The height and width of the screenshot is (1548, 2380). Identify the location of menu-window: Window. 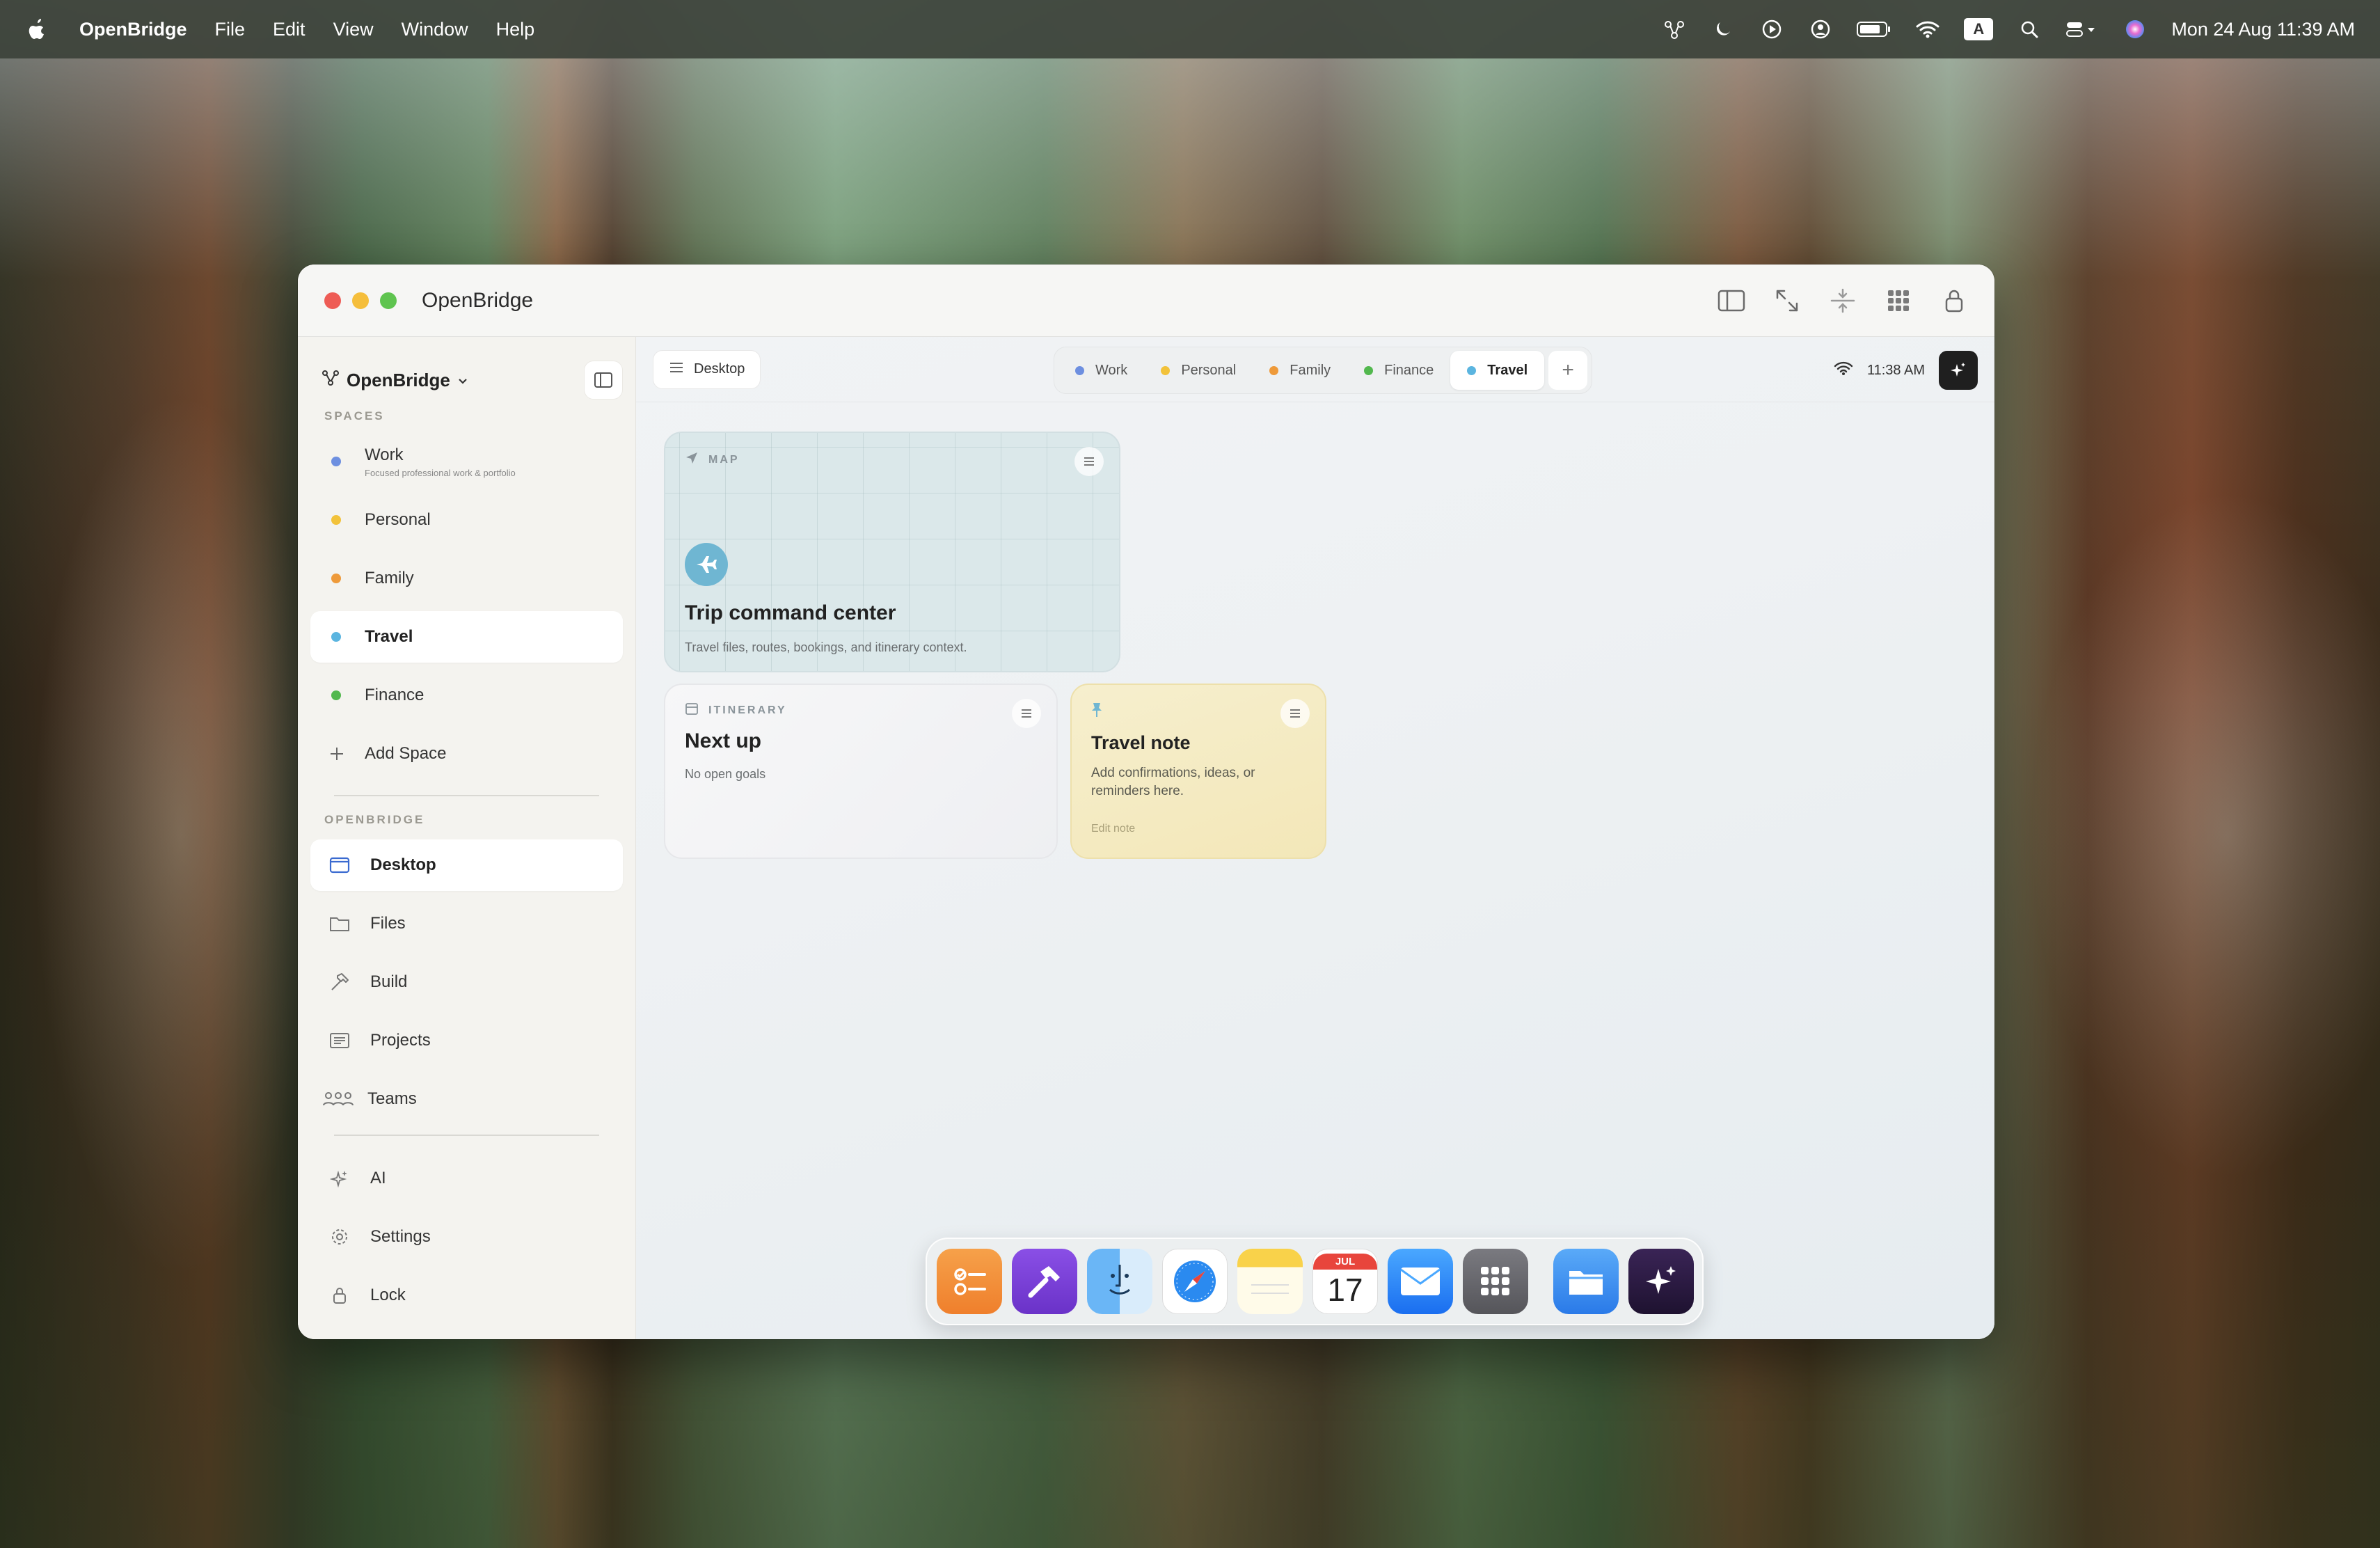
(435, 29).